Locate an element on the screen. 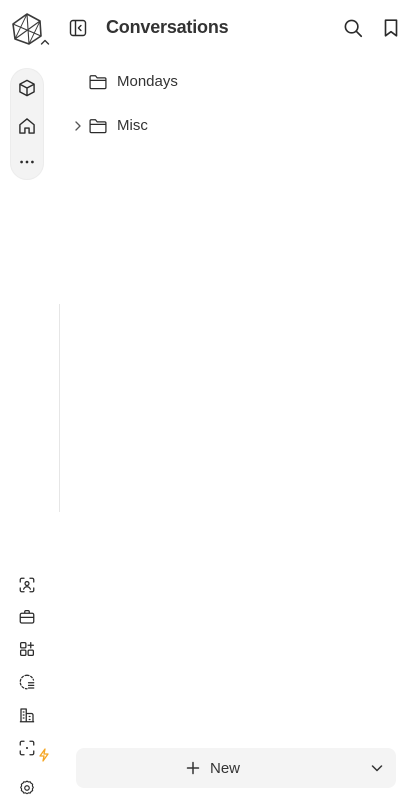  bookmark-icon is located at coordinates (391, 28).